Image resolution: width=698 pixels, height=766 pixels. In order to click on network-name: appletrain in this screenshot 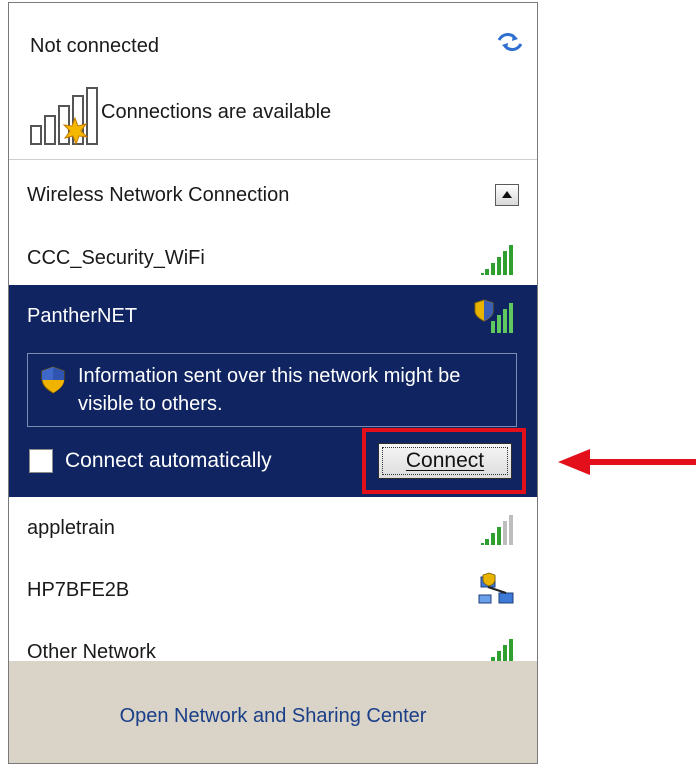, I will do `click(71, 528)`.